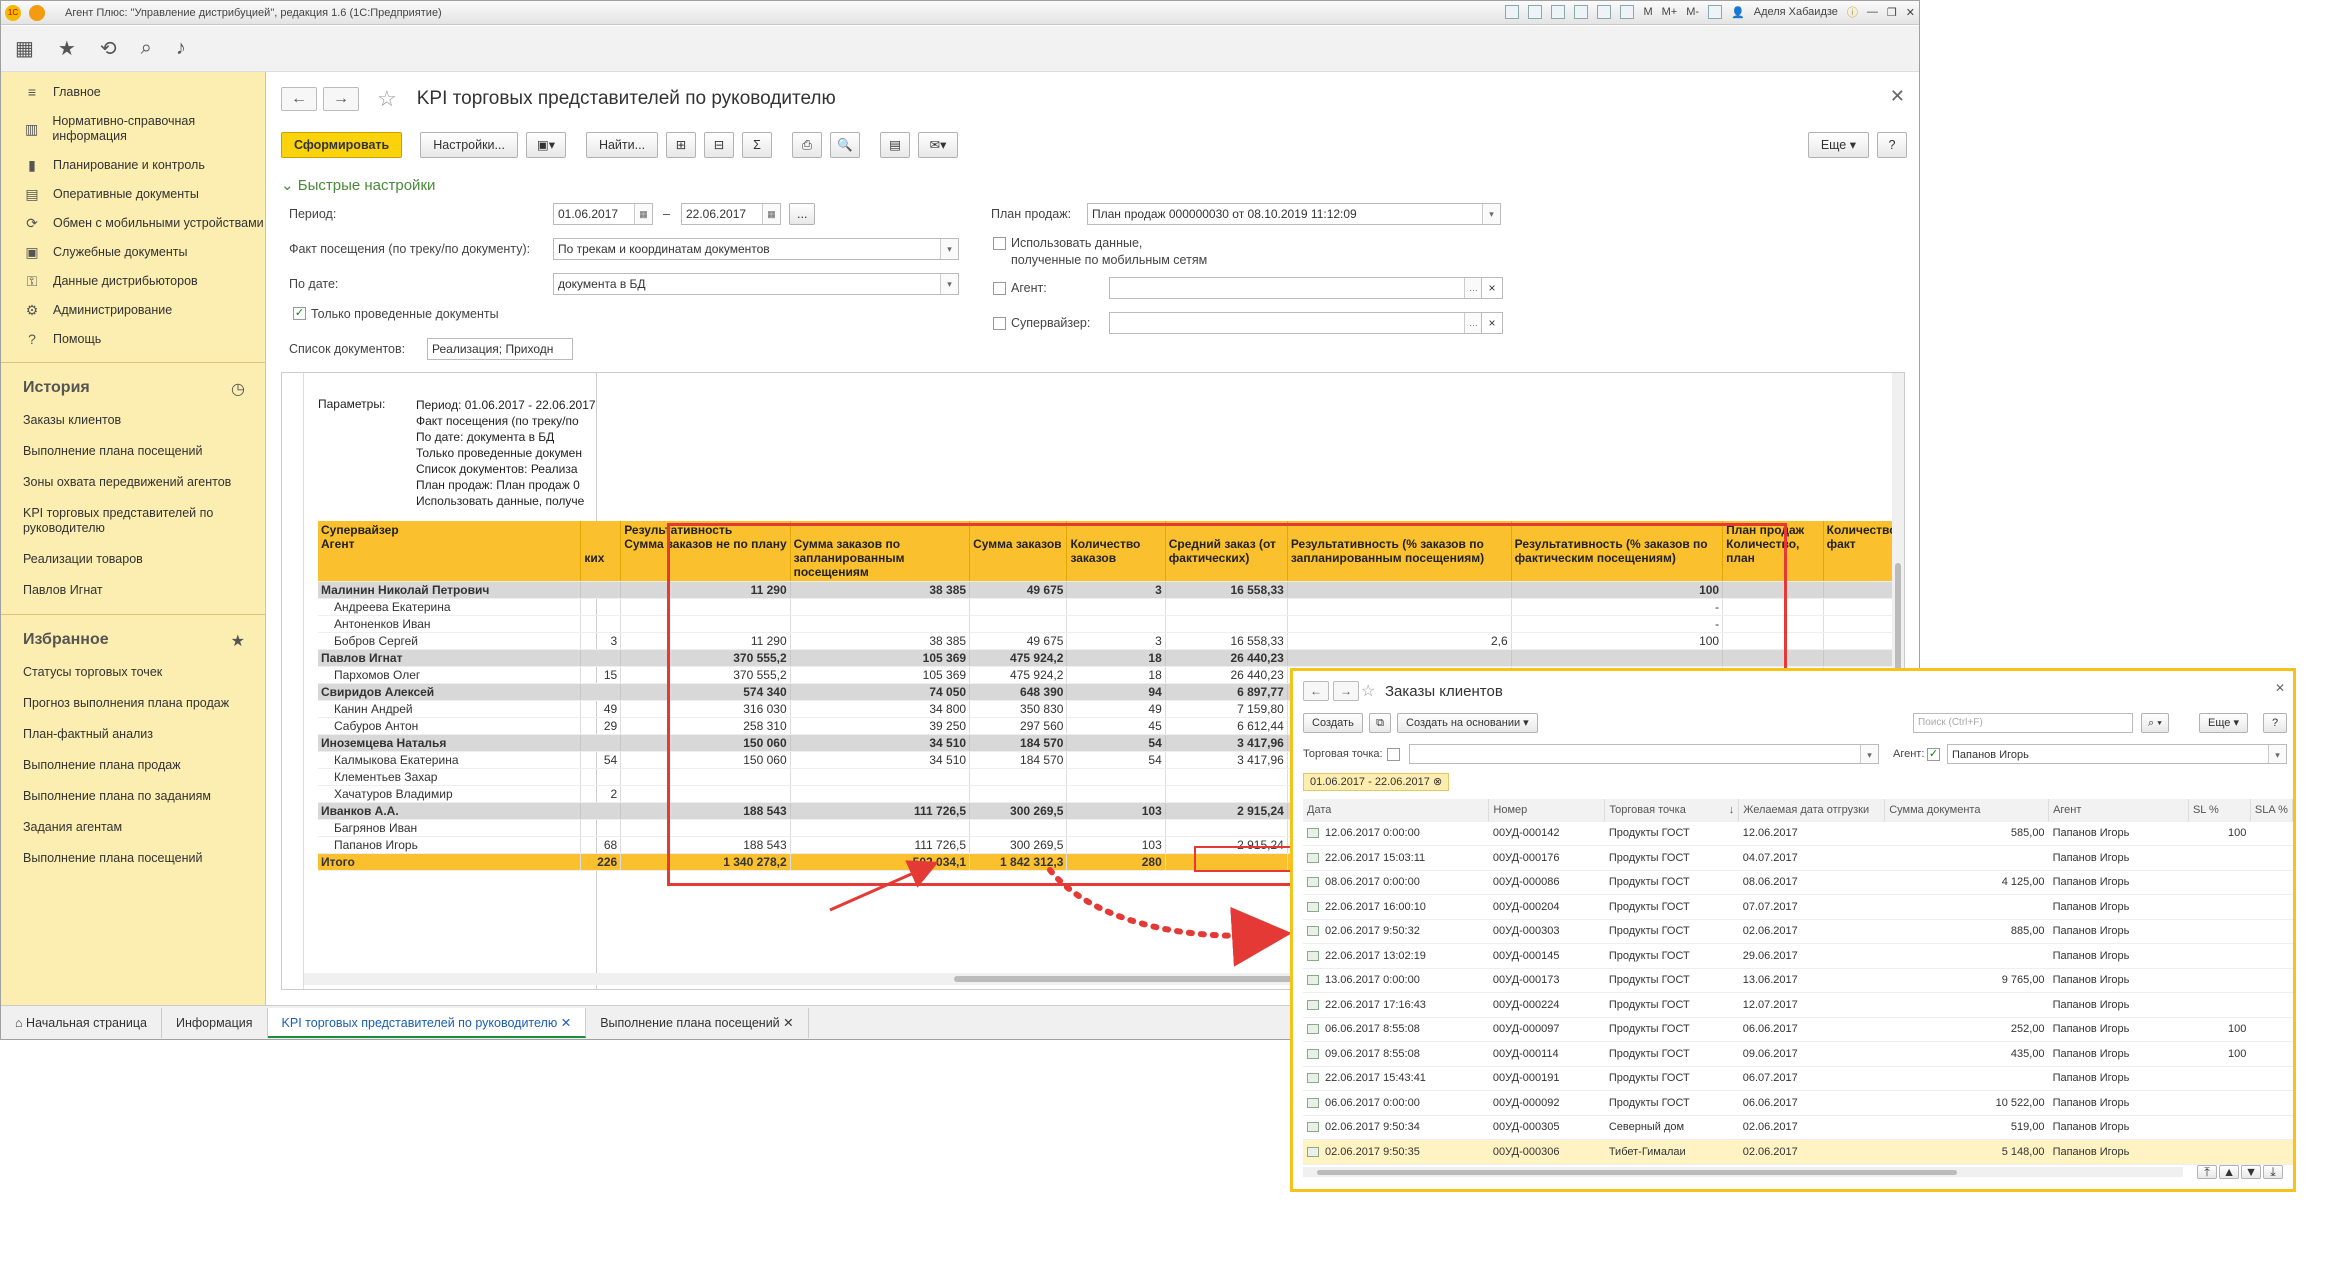 Image resolution: width=2352 pixels, height=1265 pixels. I want to click on sidebar-item-3: ▤ Оперативные документы, so click(133, 194).